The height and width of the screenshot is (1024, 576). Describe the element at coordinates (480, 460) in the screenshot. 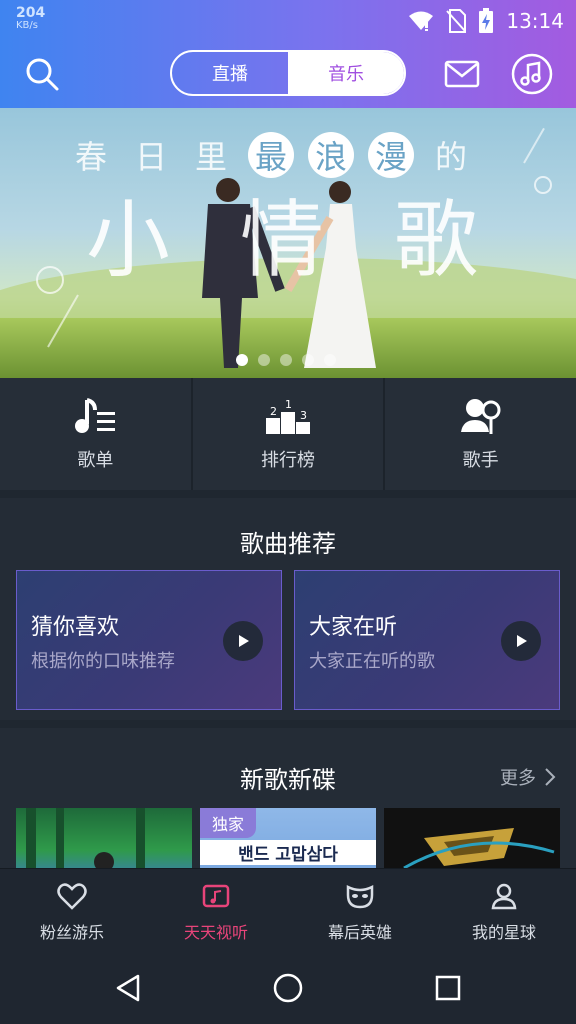

I see `quick-nav-label: 歌手` at that location.